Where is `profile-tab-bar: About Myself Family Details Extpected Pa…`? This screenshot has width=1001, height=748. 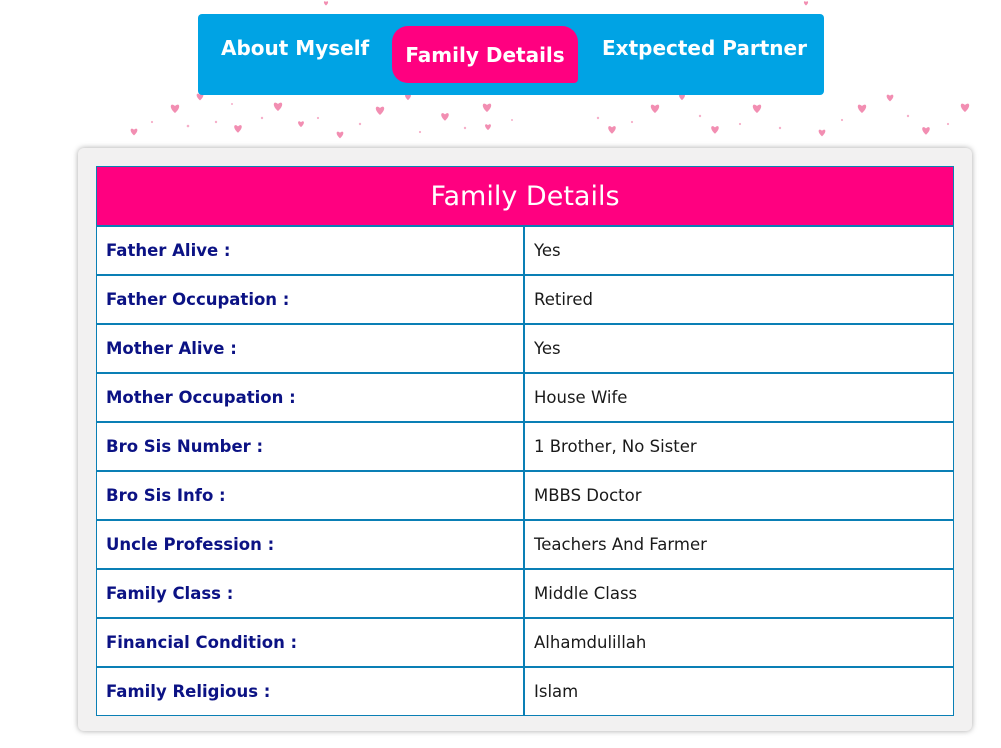 profile-tab-bar: About Myself Family Details Extpected Pa… is located at coordinates (511, 54).